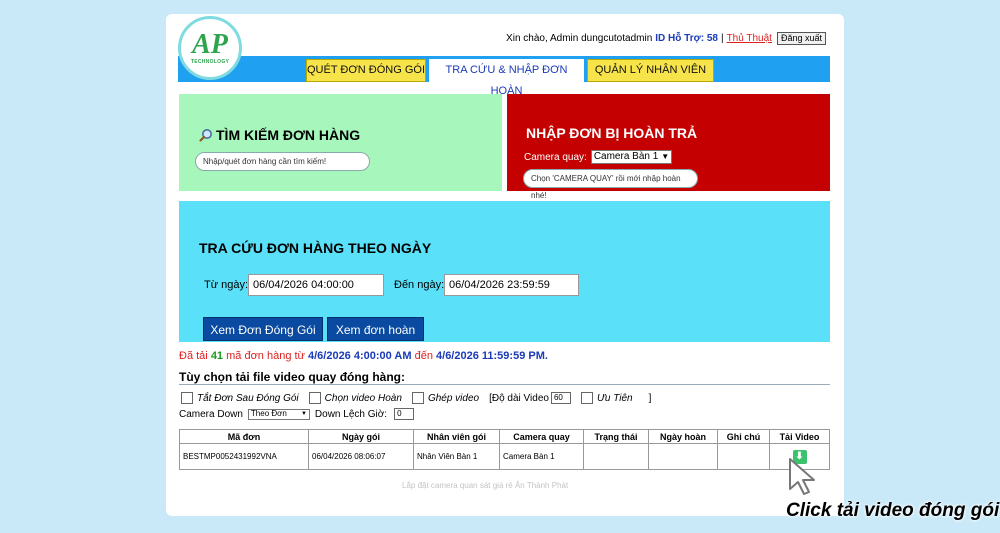 The width and height of the screenshot is (1000, 533). I want to click on callout-text: Click tải video đóng gói, so click(893, 510).